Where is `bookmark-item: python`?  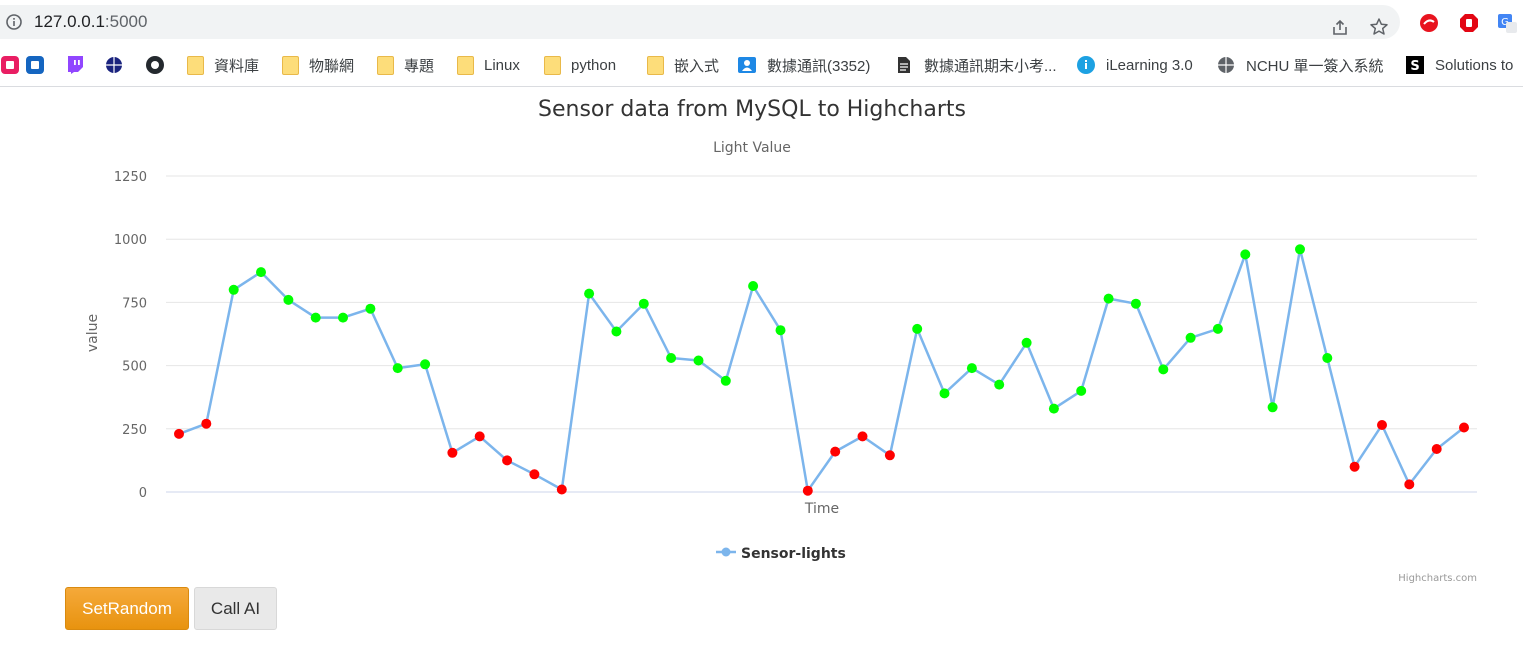
bookmark-item: python is located at coordinates (579, 65).